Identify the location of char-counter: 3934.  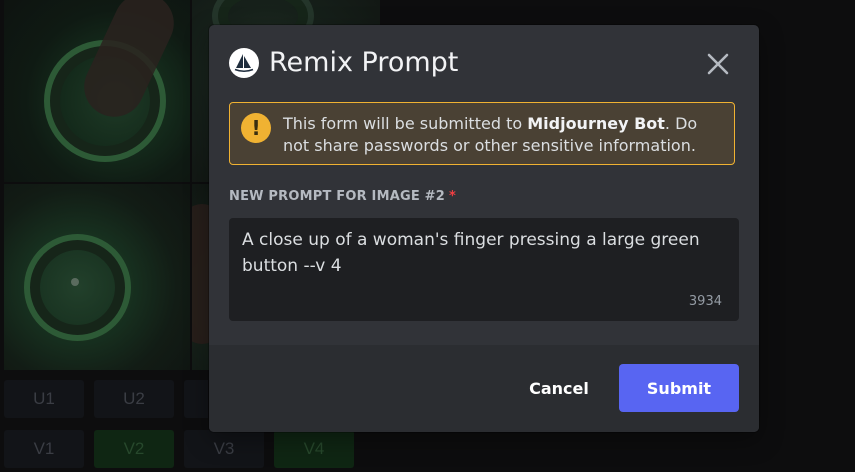
(705, 301).